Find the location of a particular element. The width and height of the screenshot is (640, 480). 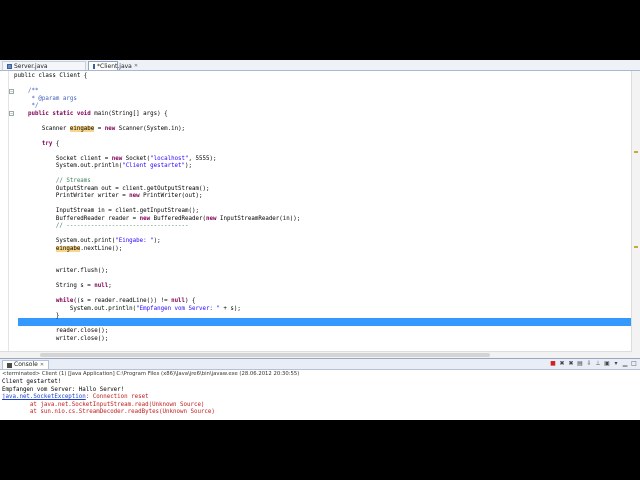

tab-client-java: *Client.java ✕ is located at coordinates (113, 65).